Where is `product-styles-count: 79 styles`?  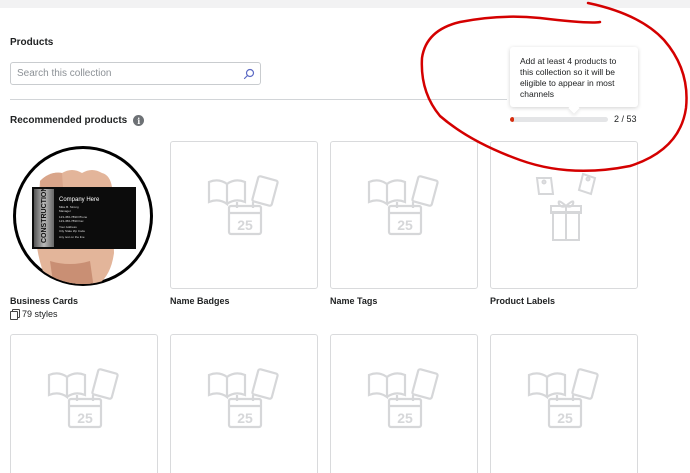
product-styles-count: 79 styles is located at coordinates (34, 314).